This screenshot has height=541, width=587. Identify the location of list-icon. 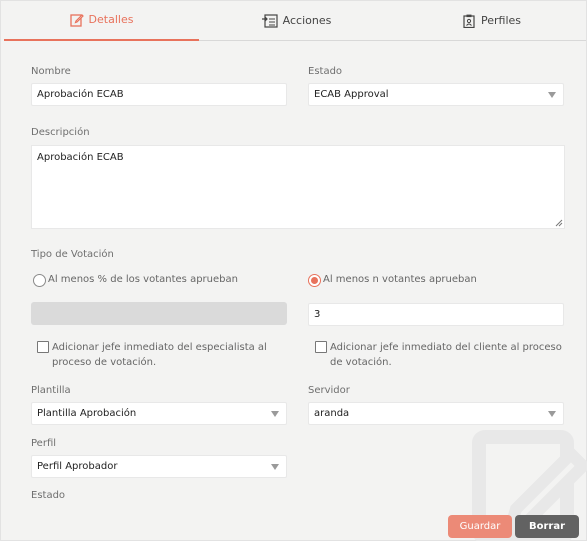
(269, 21).